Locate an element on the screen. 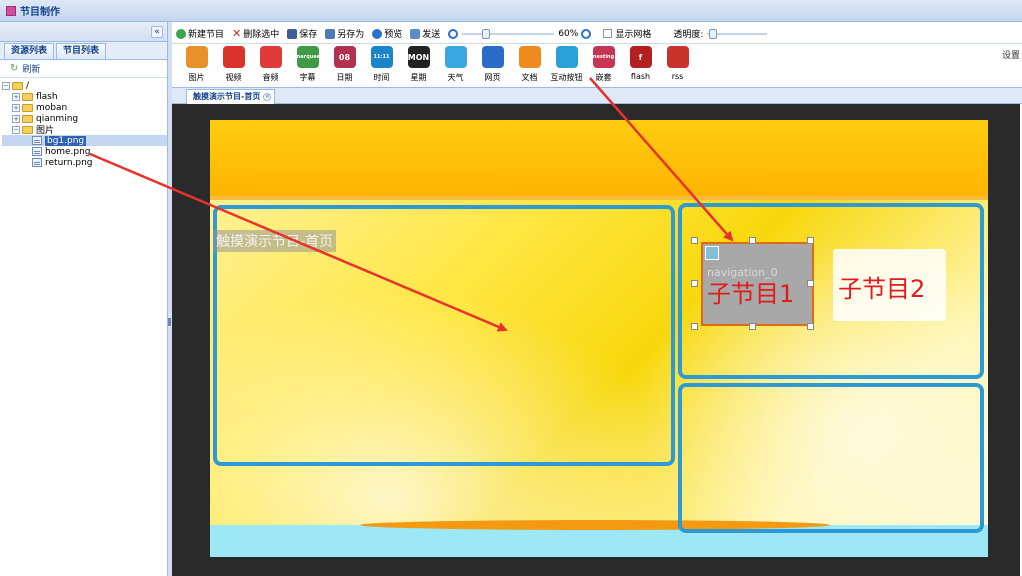  widget-label: 字幕 is located at coordinates (307, 77).